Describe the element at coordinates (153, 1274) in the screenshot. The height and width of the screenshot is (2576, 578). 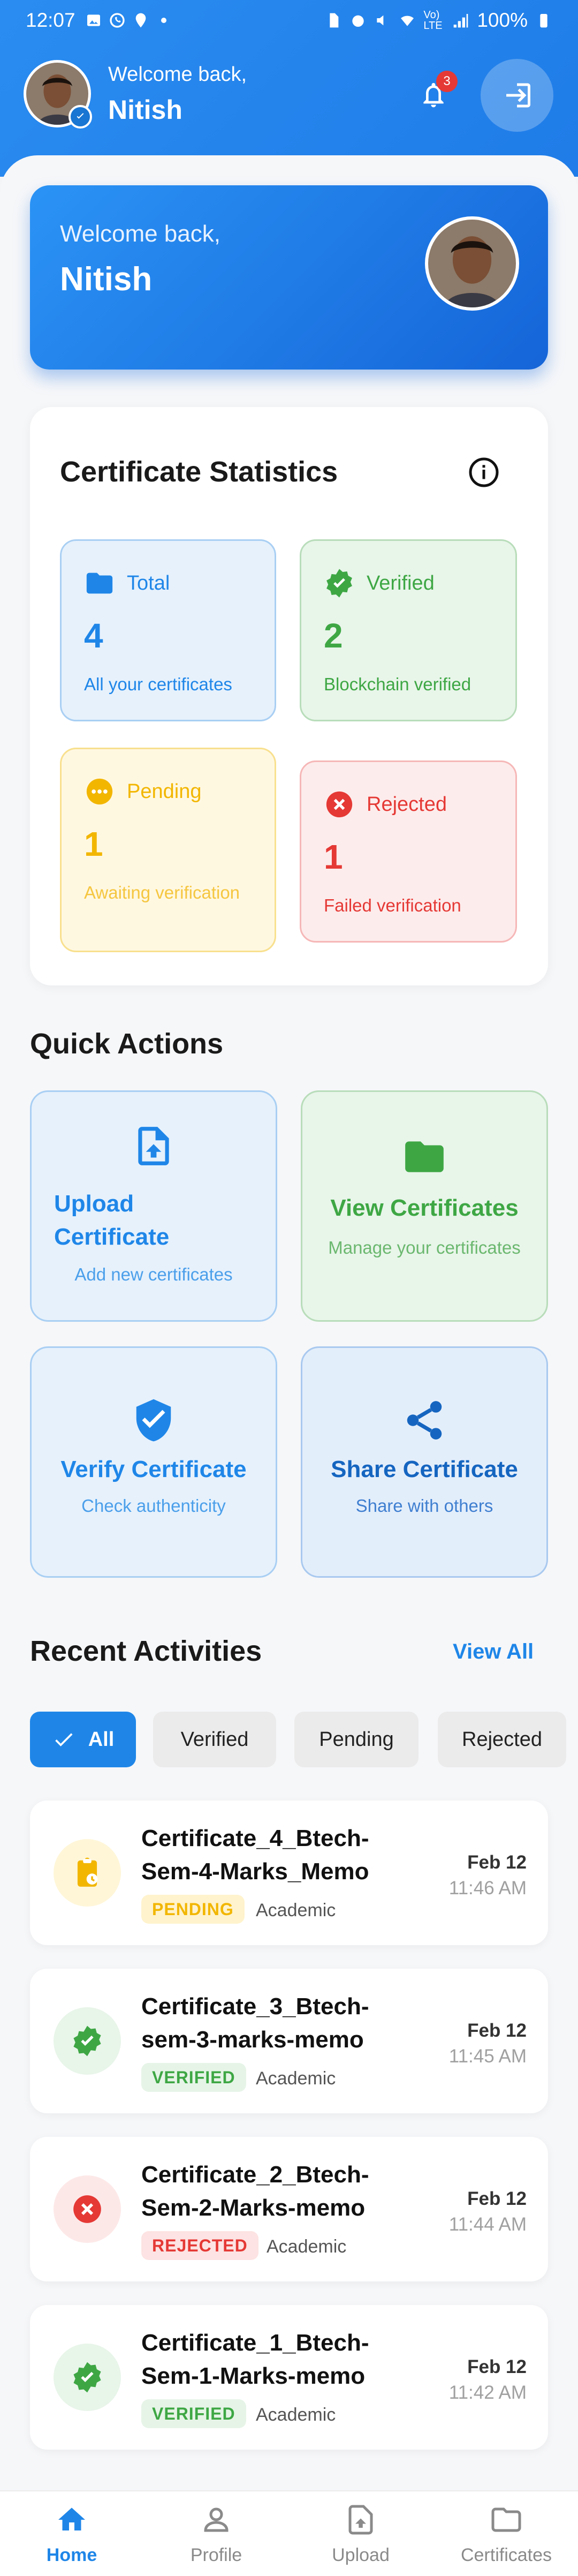
I see `upload-certificate-sub: Add new certificates` at that location.